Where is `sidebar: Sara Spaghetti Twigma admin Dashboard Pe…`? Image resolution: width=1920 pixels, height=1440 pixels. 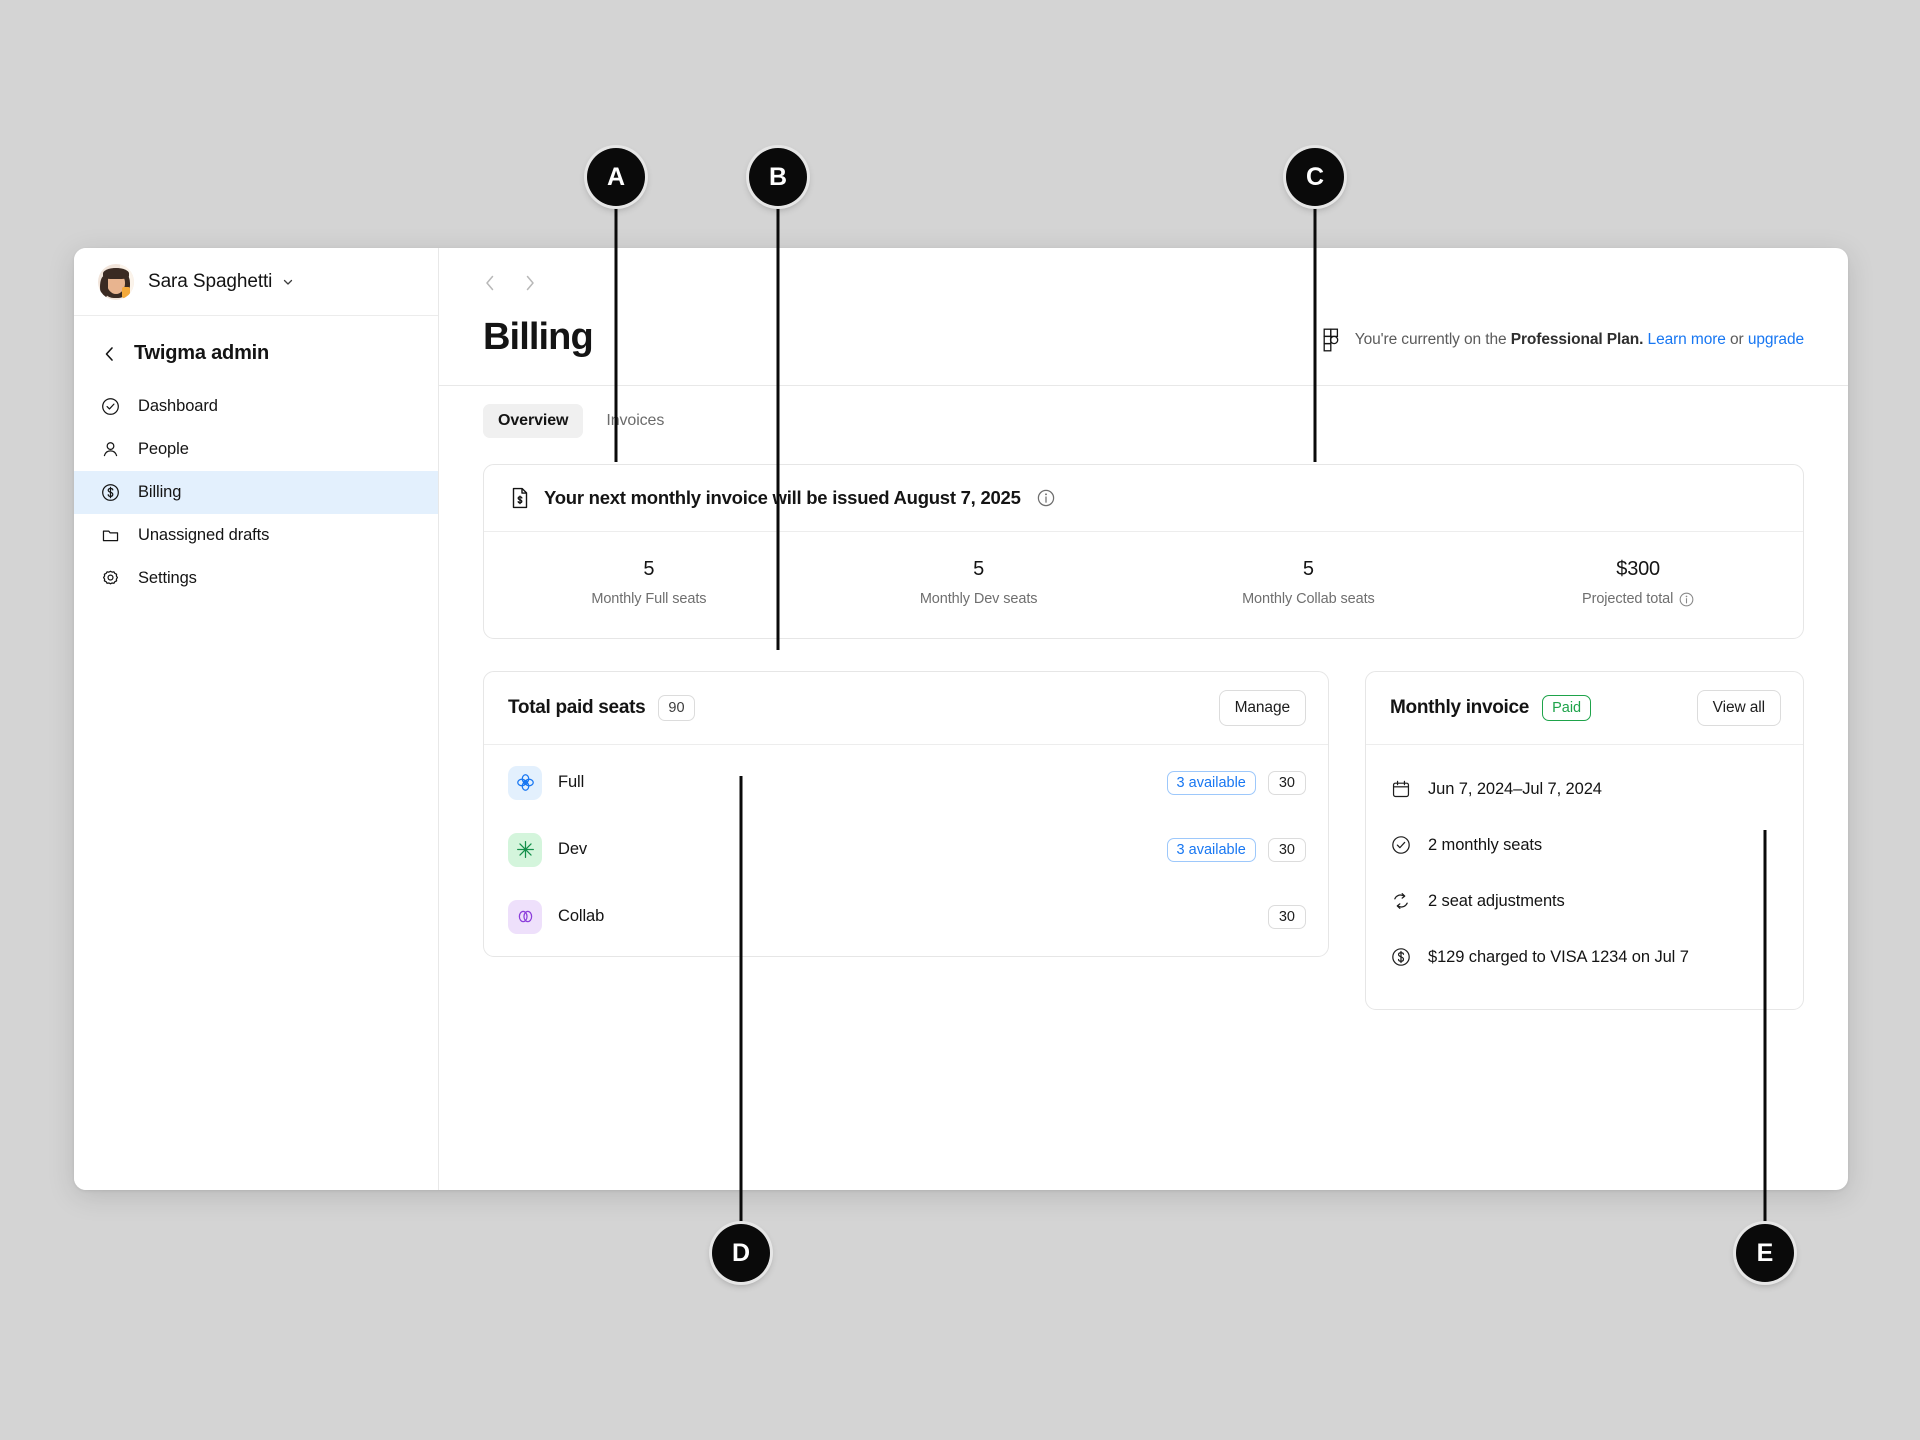
sidebar: Sara Spaghetti Twigma admin Dashboard Pe… is located at coordinates (256, 719).